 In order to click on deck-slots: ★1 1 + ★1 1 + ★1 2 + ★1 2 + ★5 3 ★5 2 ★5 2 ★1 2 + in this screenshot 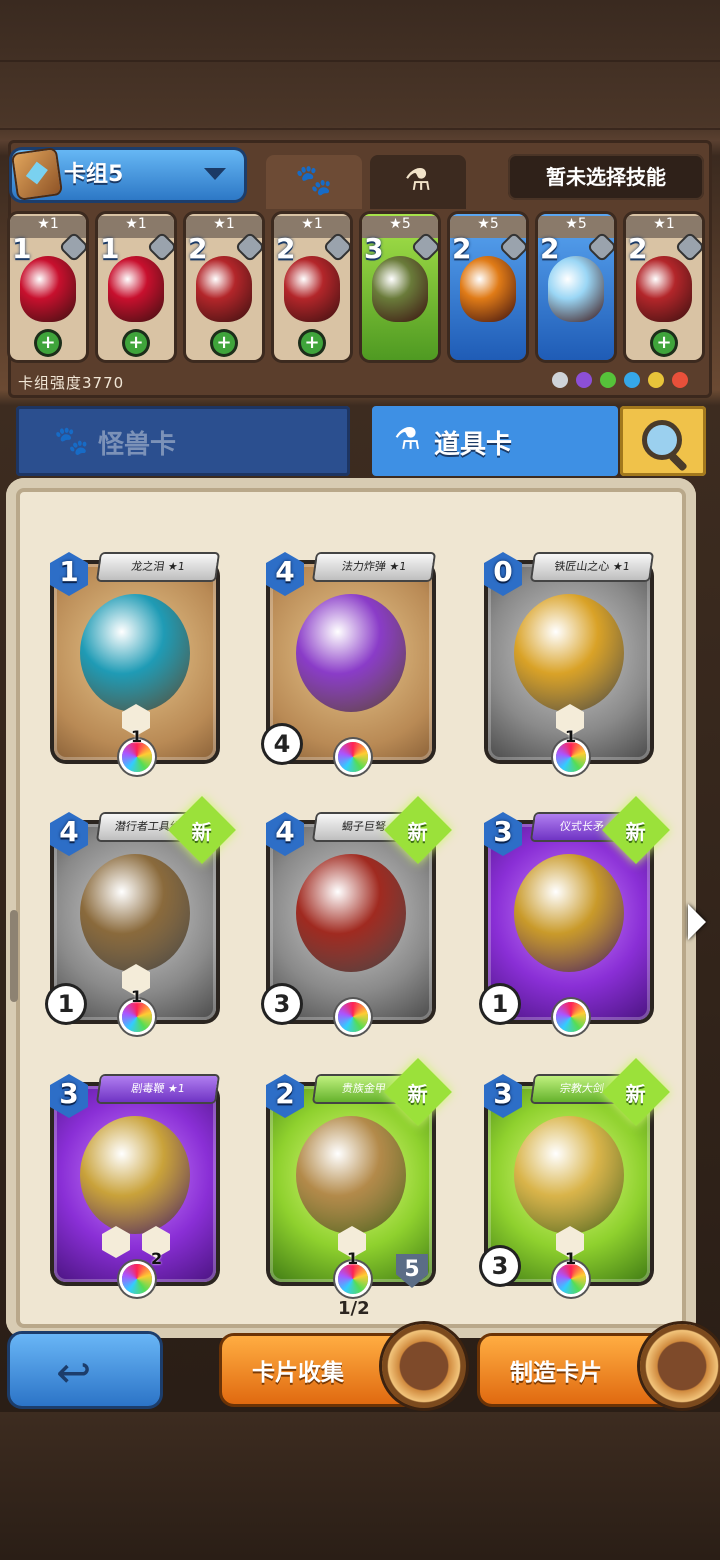, I will do `click(360, 289)`.